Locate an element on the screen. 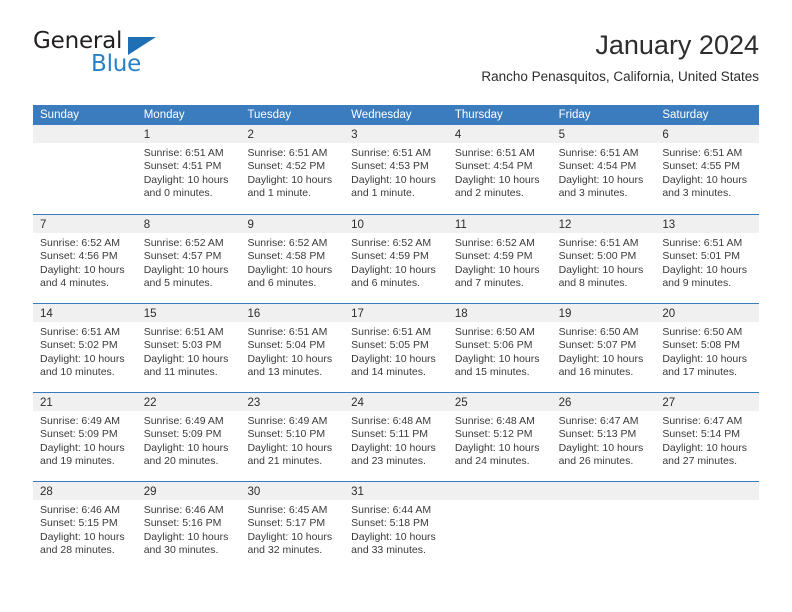 The width and height of the screenshot is (792, 612). weekday-header-thursday: Thursday is located at coordinates (478, 115).